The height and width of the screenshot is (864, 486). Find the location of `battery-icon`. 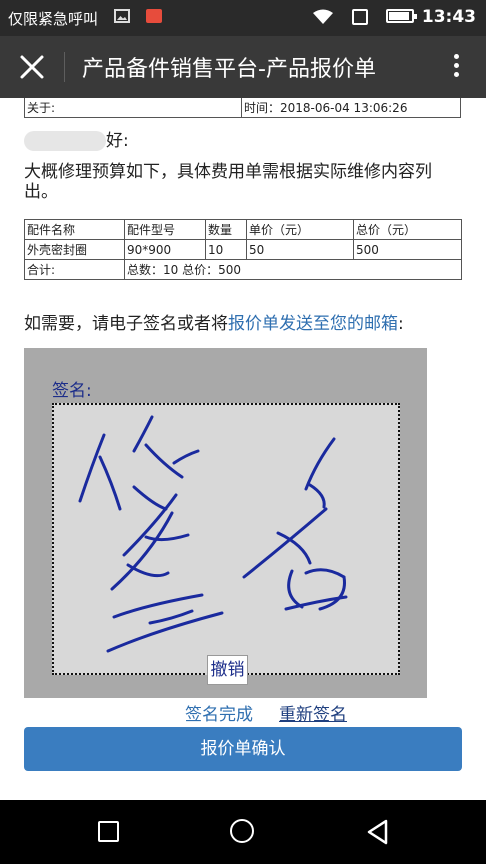

battery-icon is located at coordinates (401, 16).